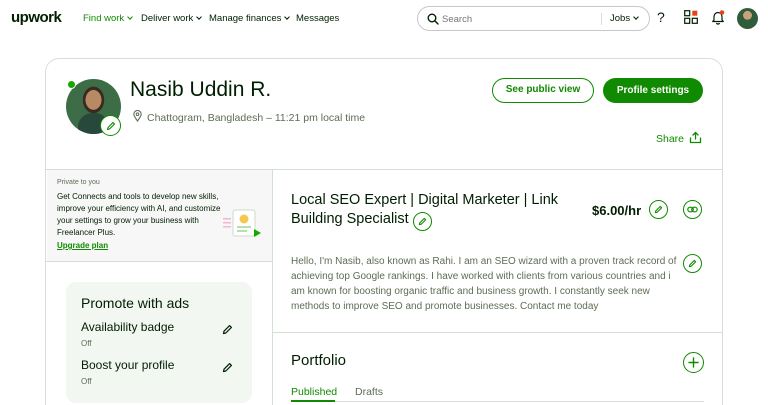  Describe the element at coordinates (695, 137) in the screenshot. I see `share-icon` at that location.